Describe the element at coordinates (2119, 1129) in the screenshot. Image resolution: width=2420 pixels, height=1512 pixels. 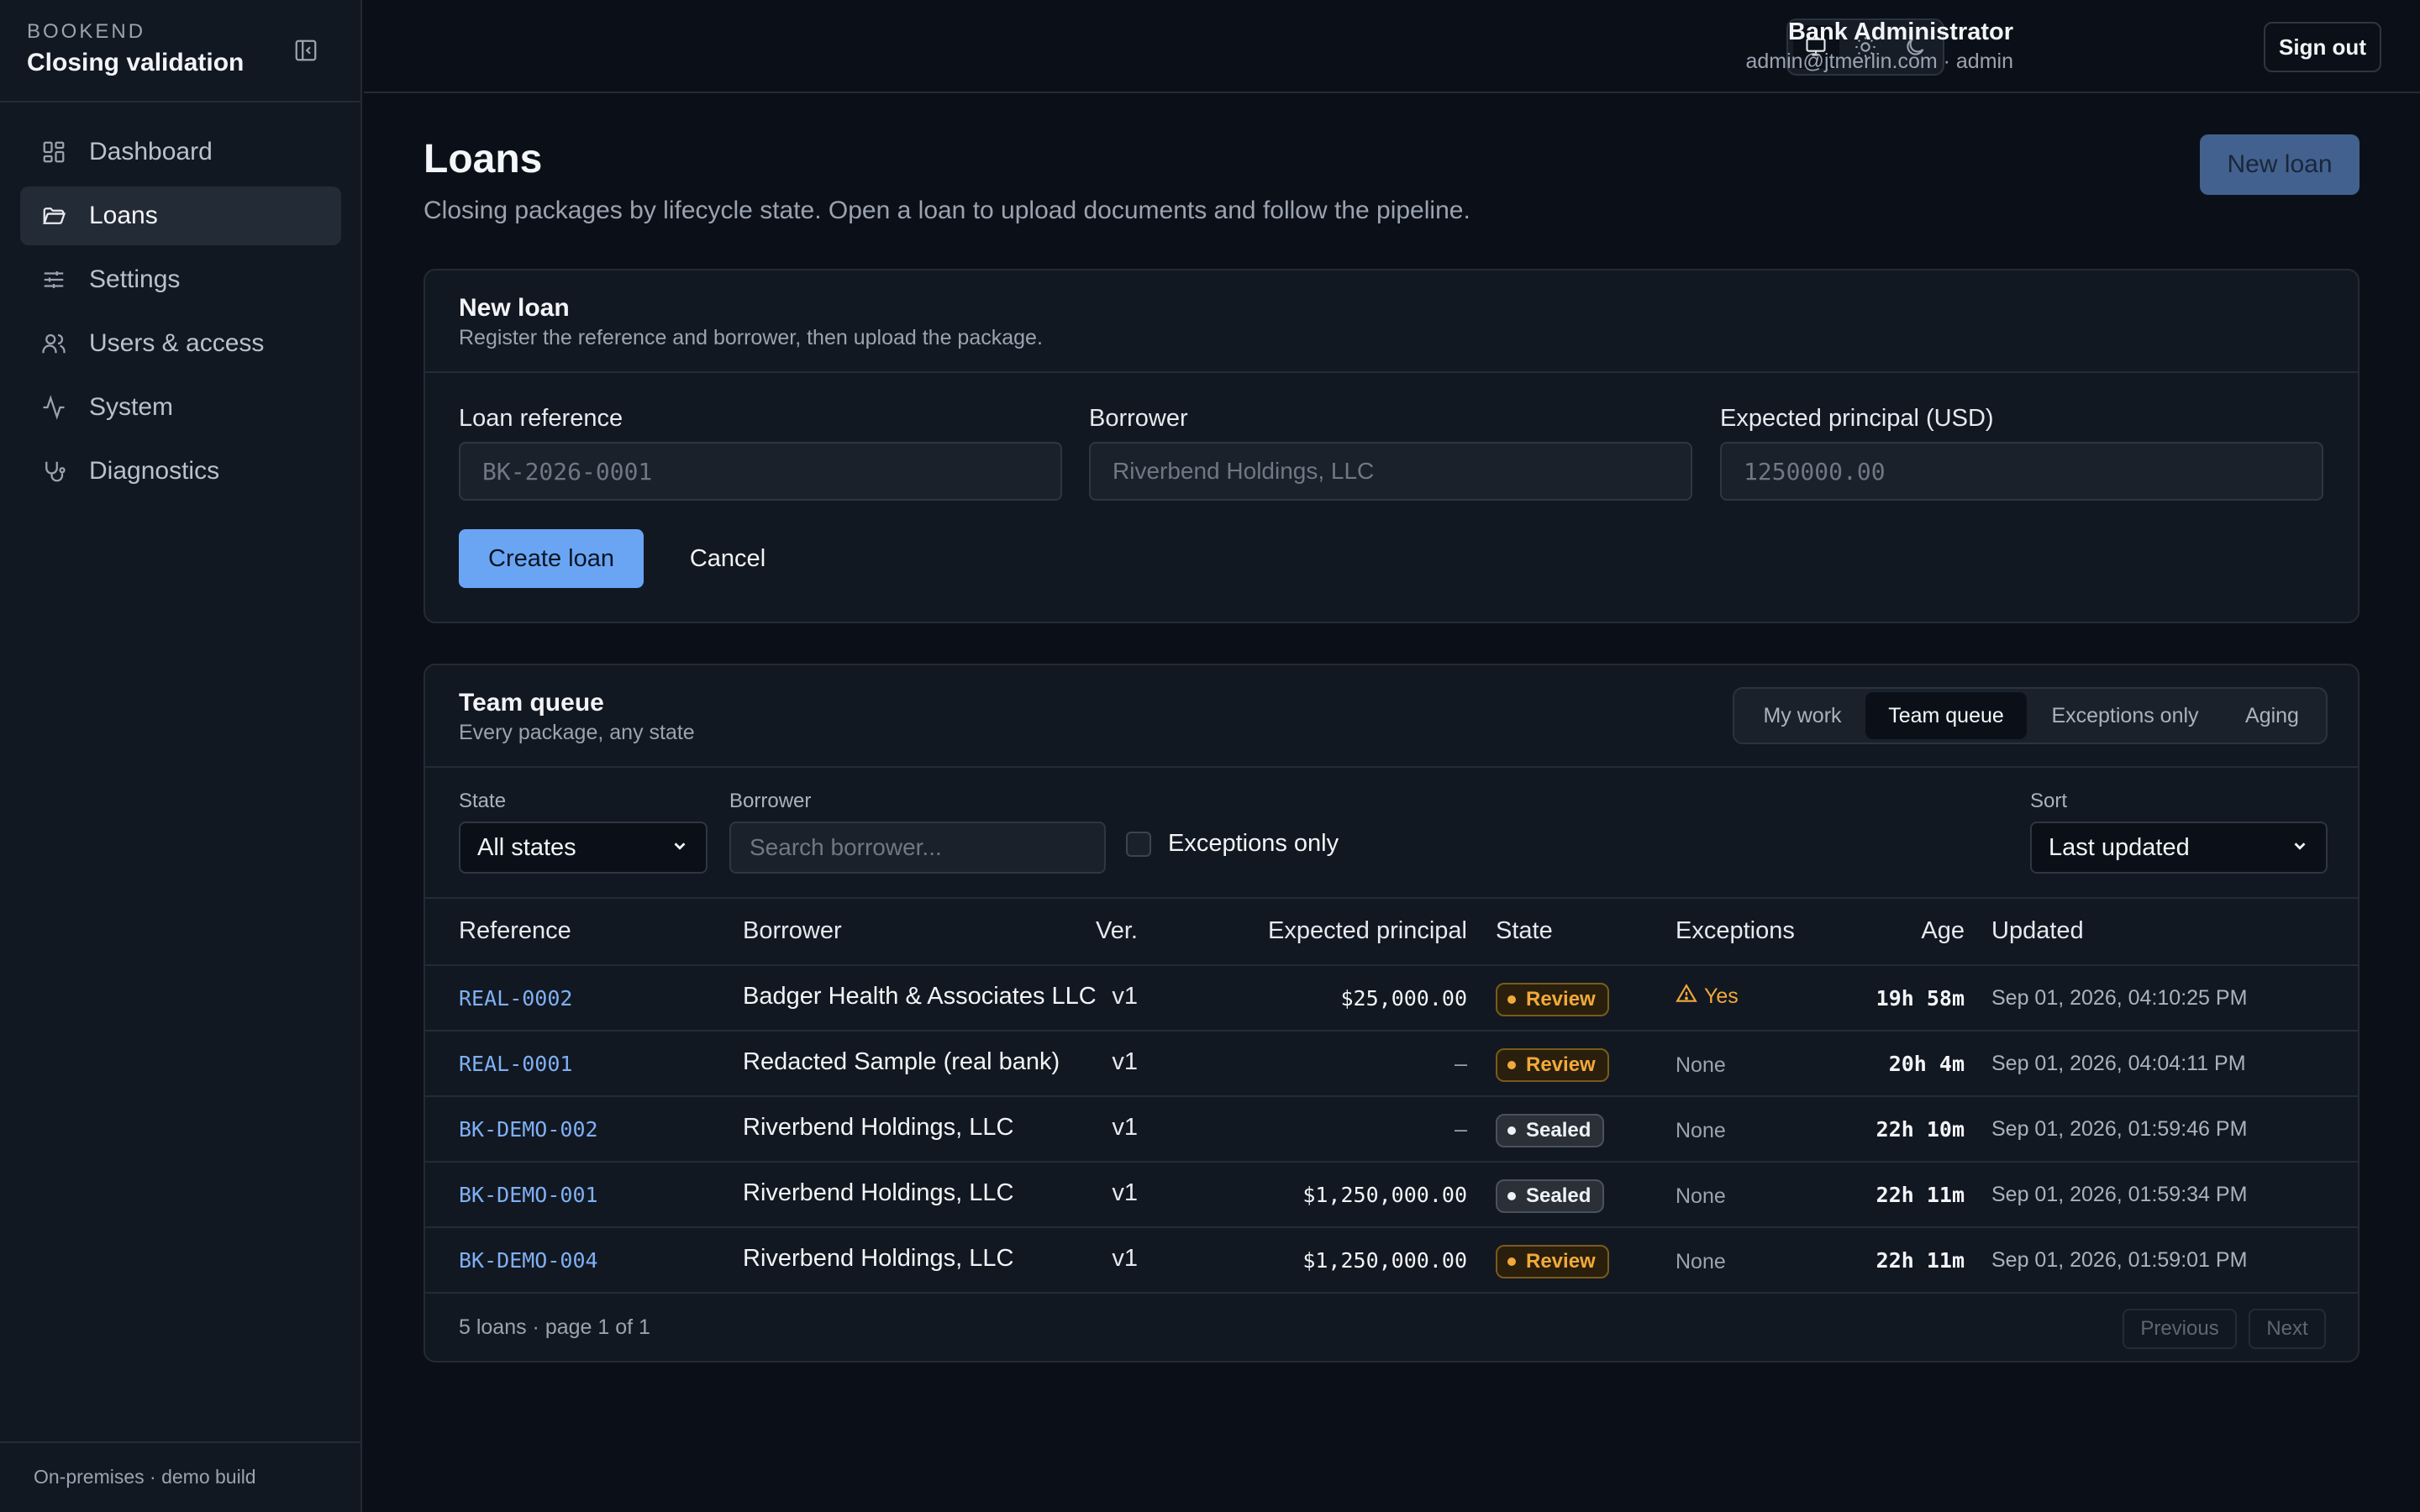
I see `updated-cell: Sep 01, 2026, 01:59:46 PM` at that location.